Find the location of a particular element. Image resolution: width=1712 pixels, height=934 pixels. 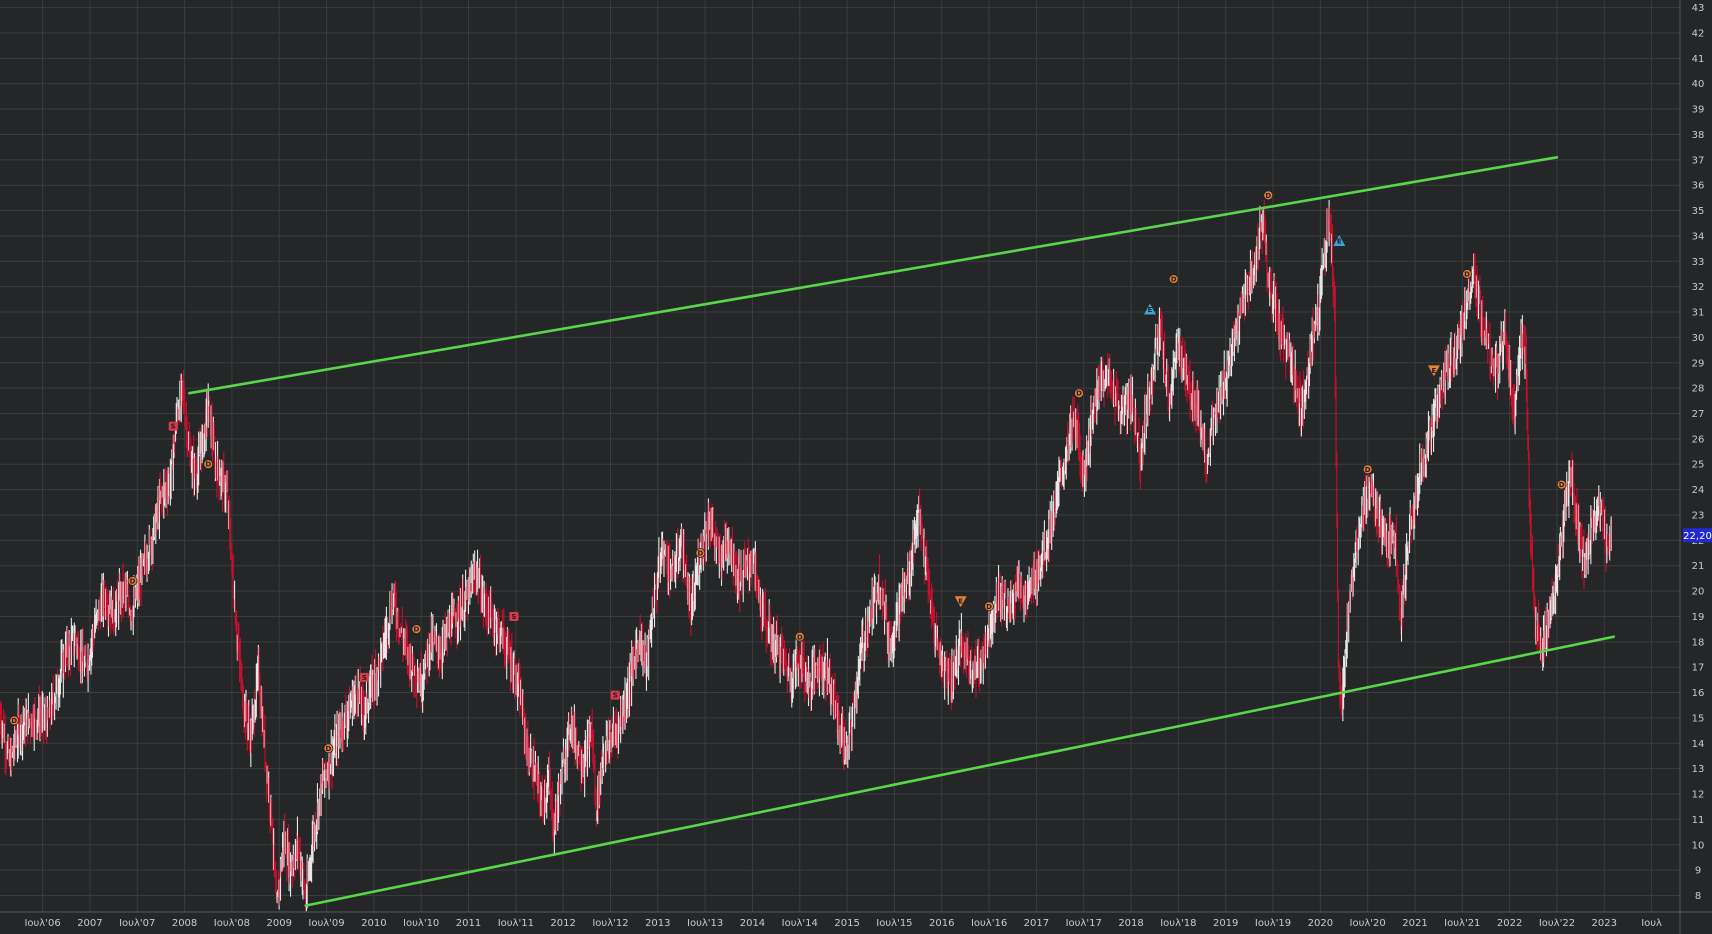

y-tick-label: 42 is located at coordinates (1698, 33).